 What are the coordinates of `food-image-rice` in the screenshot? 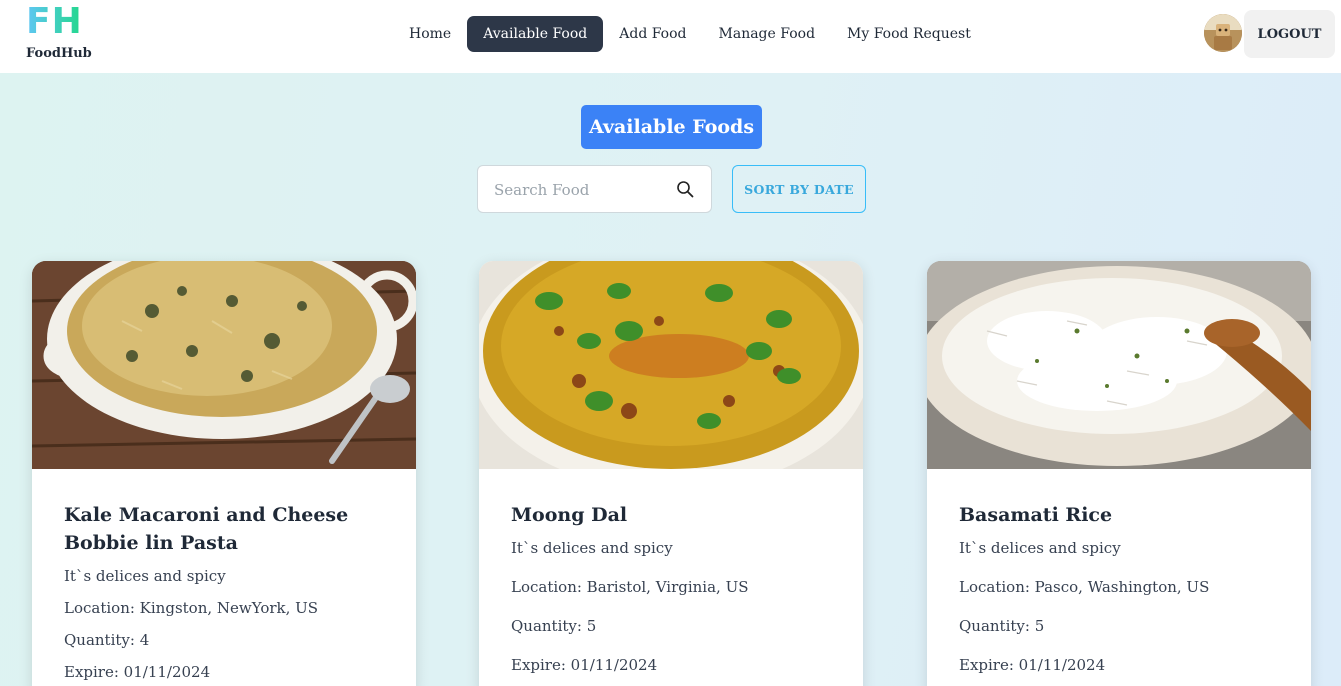 It's located at (1119, 365).